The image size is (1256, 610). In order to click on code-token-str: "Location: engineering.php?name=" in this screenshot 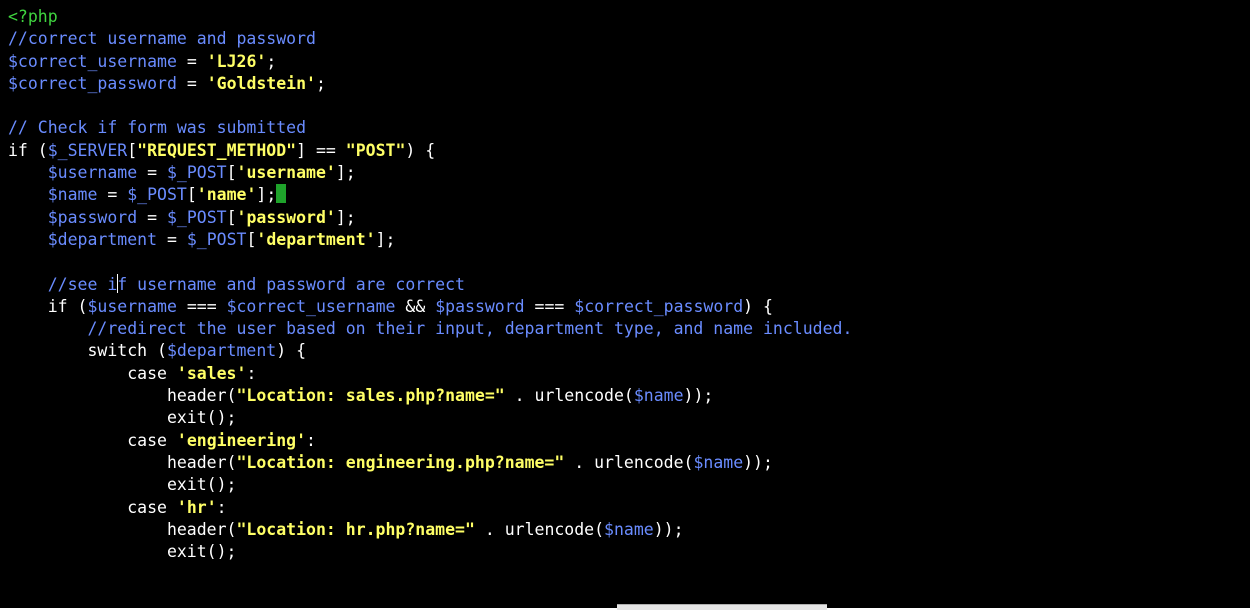, I will do `click(400, 462)`.